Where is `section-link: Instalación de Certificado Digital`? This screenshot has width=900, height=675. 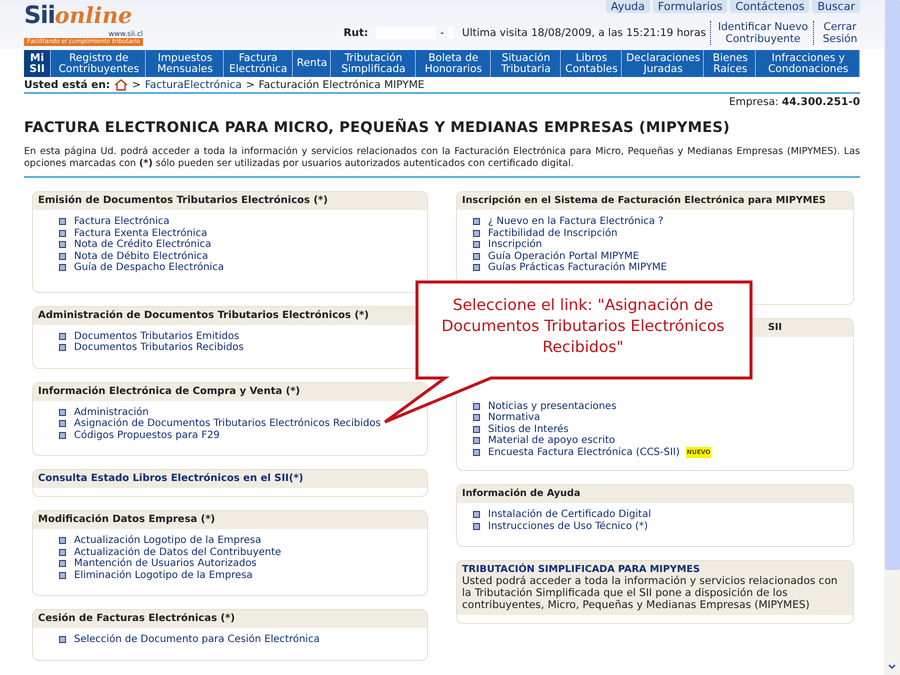
section-link: Instalación de Certificado Digital is located at coordinates (569, 514).